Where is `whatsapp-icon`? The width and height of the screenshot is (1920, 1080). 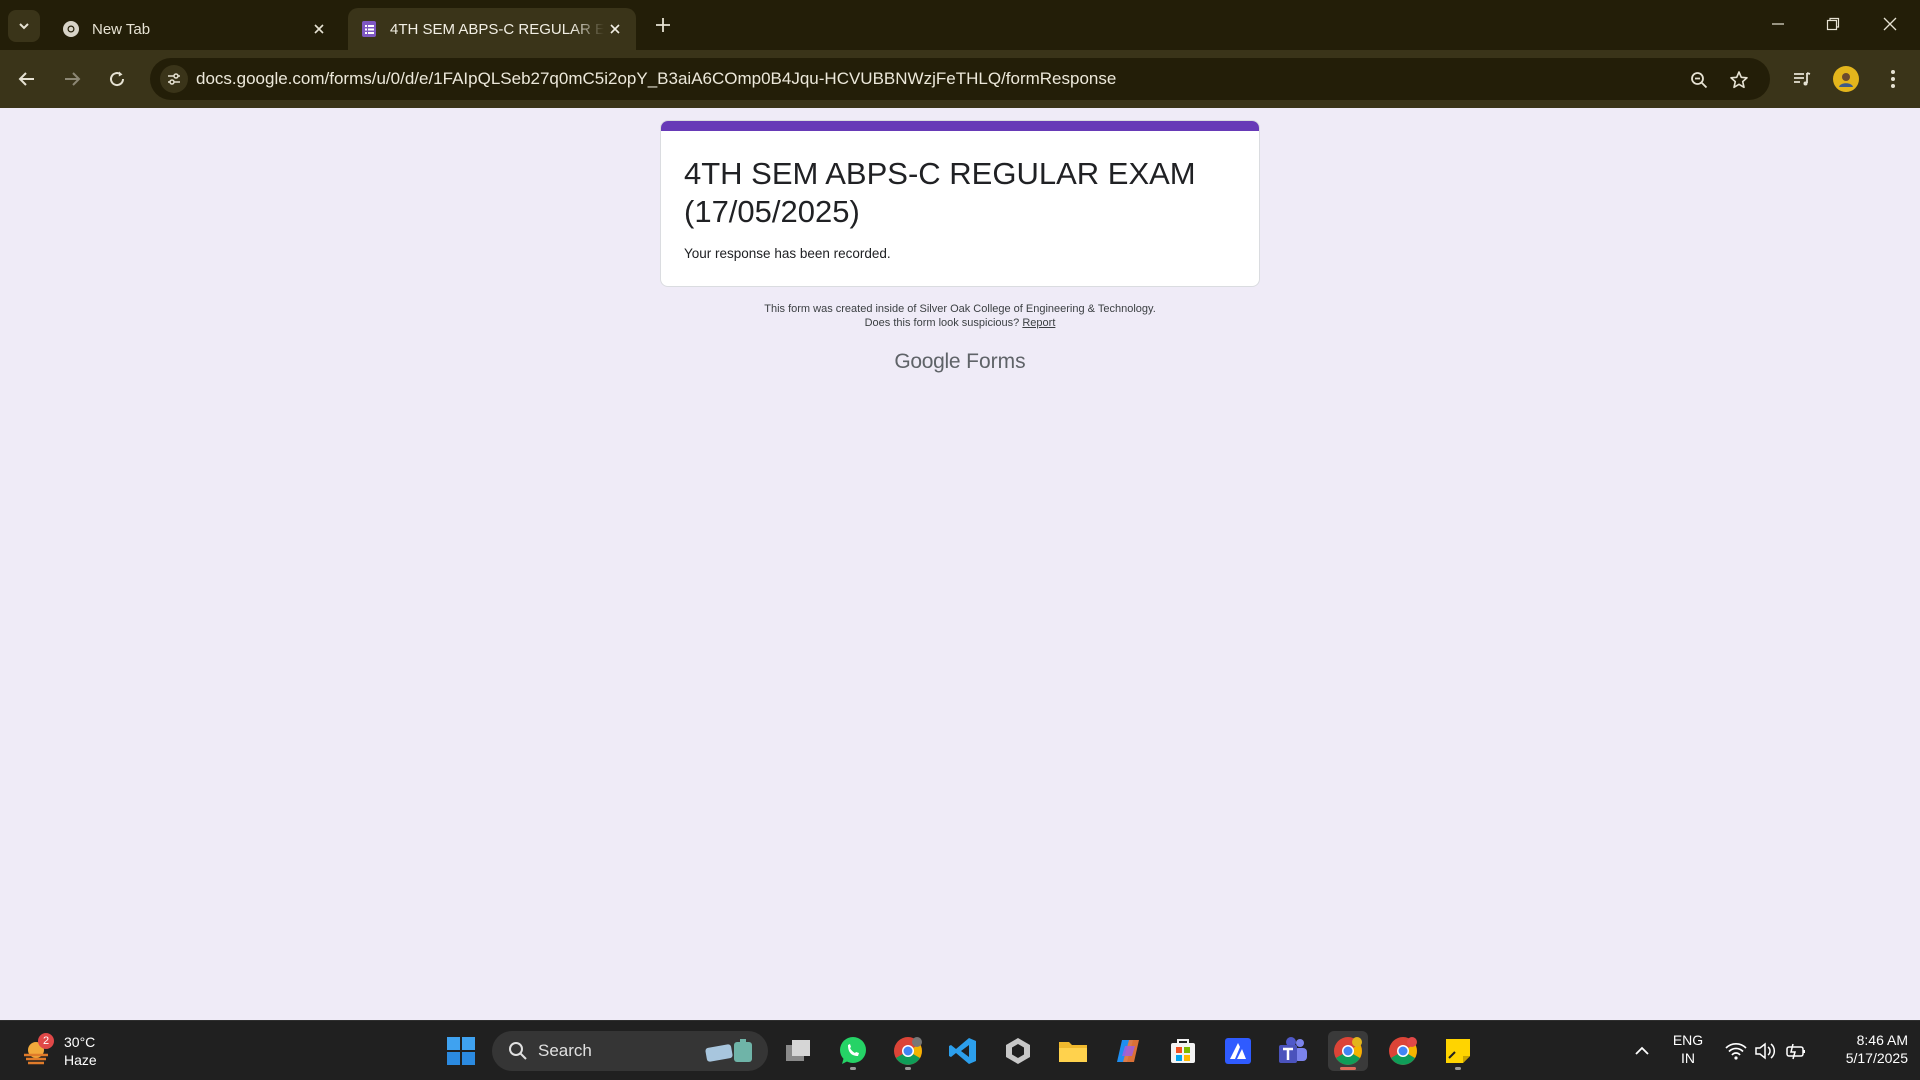 whatsapp-icon is located at coordinates (853, 1050).